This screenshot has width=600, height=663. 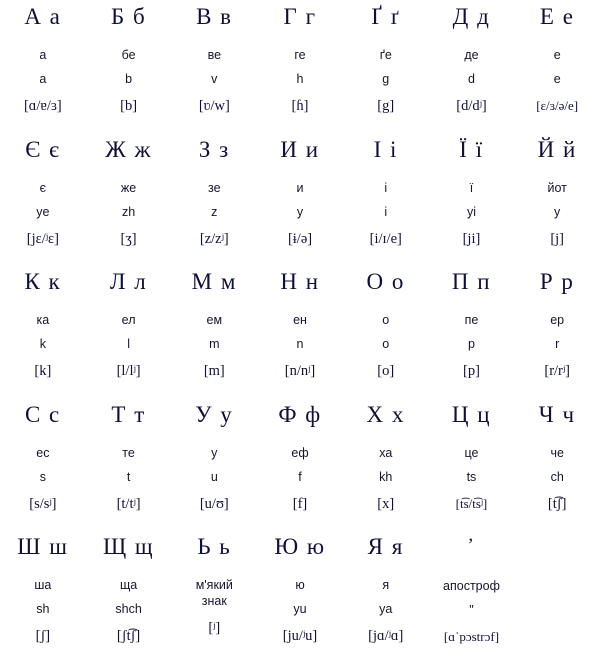 I want to click on letter-cell: Щ щ ща shch [ʃt͡ʃ], so click(x=129, y=596).